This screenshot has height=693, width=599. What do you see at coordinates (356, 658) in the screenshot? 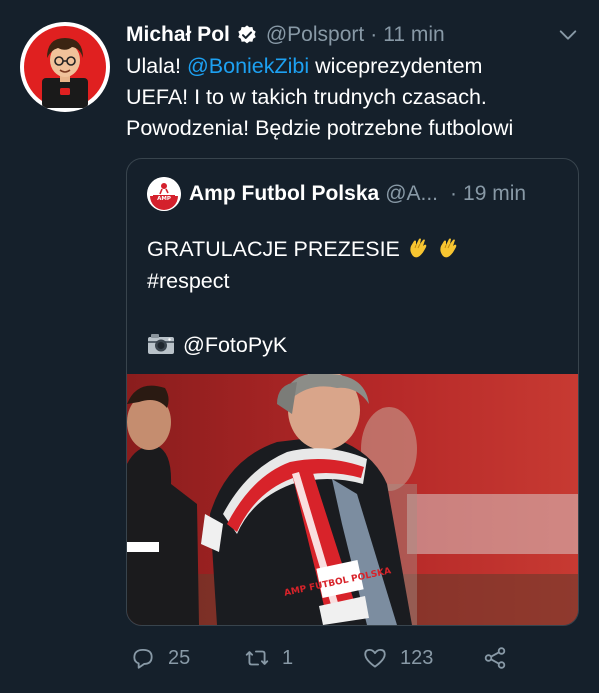
I see `tweet-actions: 25 1 123` at bounding box center [356, 658].